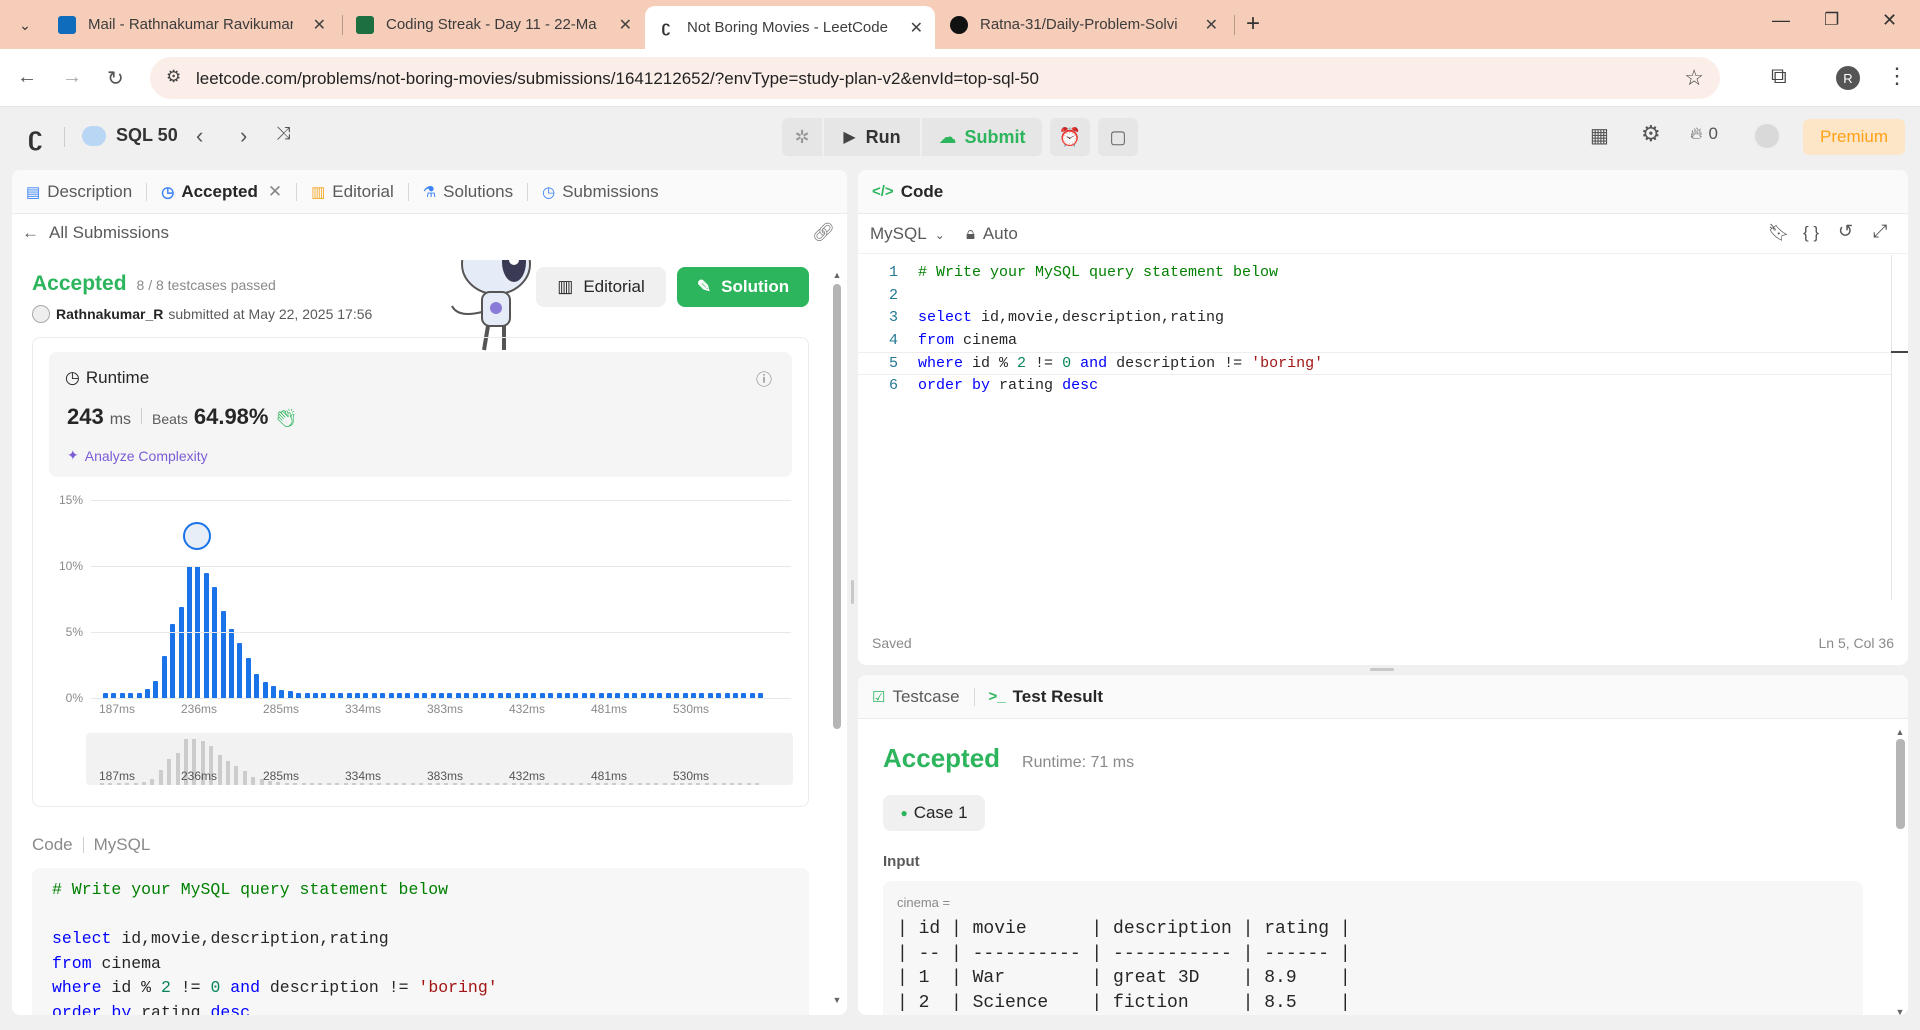 The width and height of the screenshot is (1920, 1030). What do you see at coordinates (1694, 78) in the screenshot?
I see `bookmark-star-icon: ☆` at bounding box center [1694, 78].